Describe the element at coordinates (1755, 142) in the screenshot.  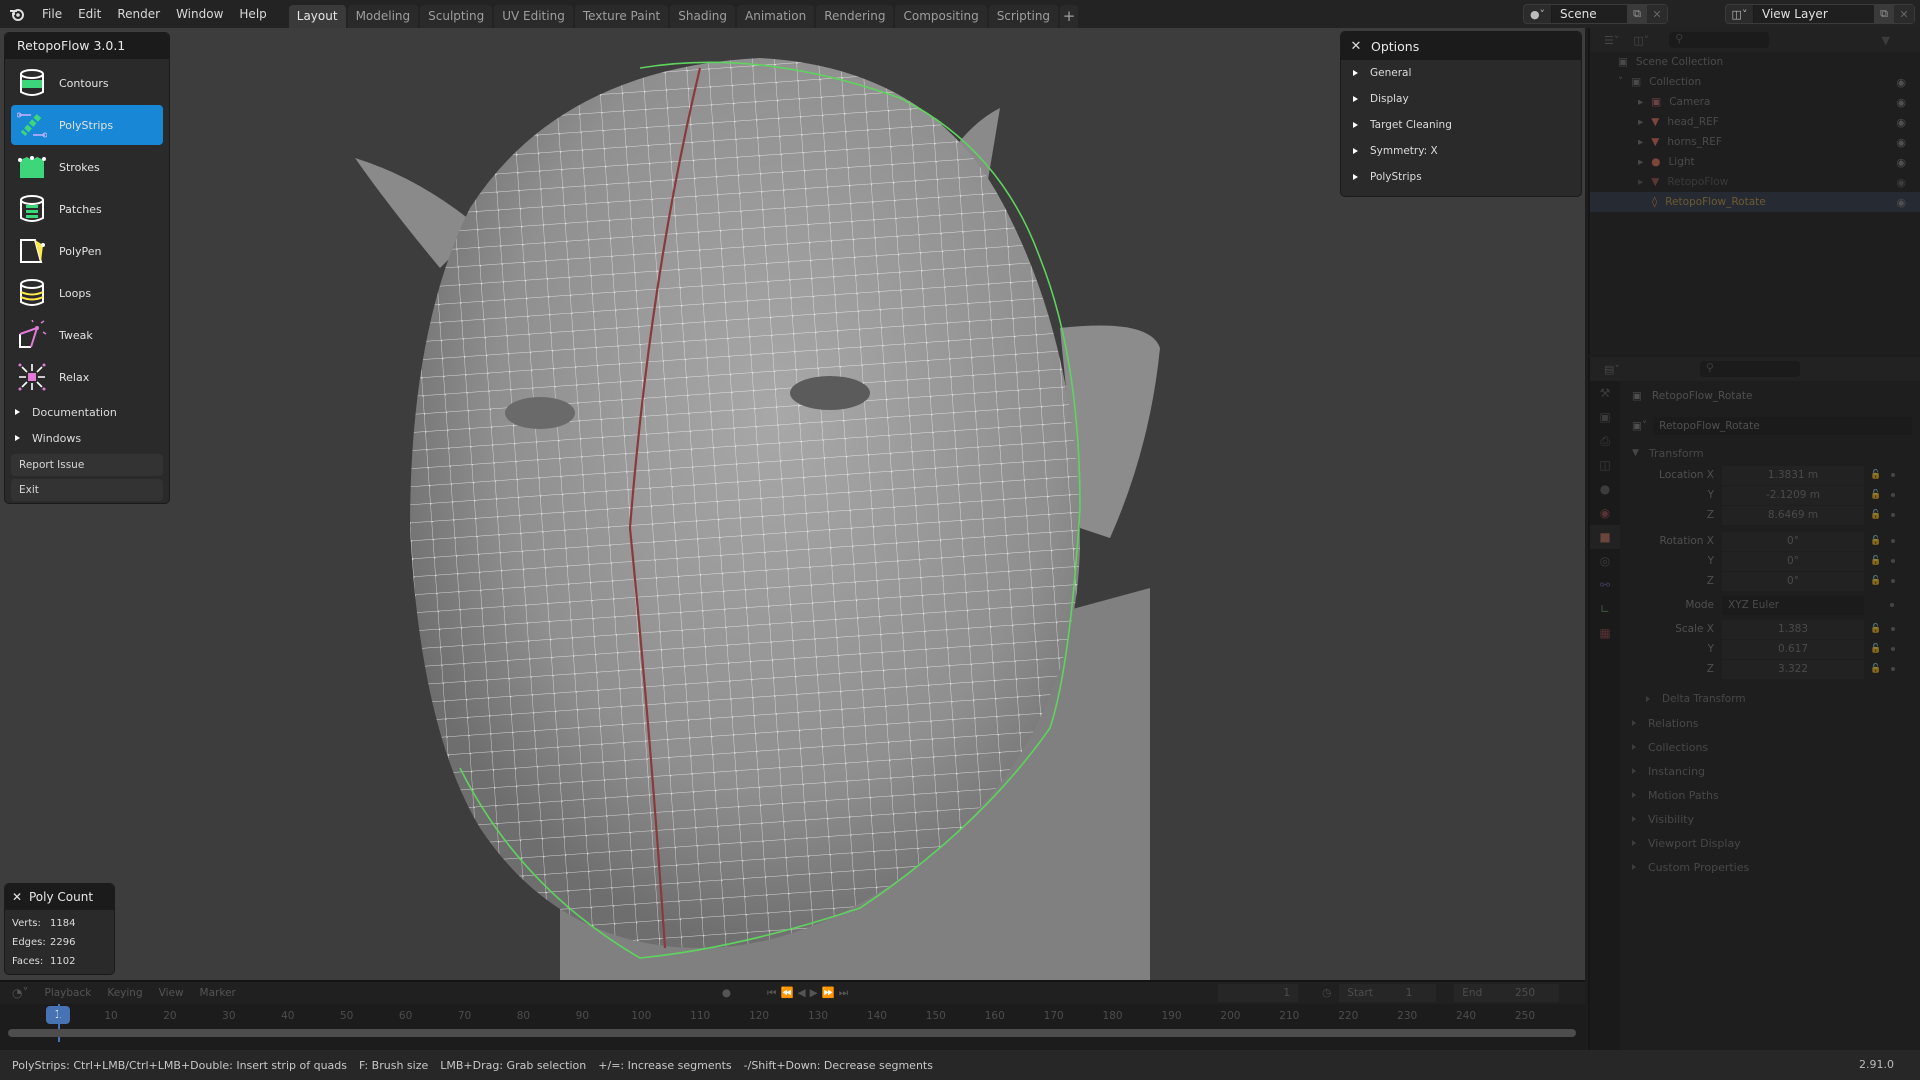
I see `outliner-item: ▸ ▼ horns_REF ◉` at that location.